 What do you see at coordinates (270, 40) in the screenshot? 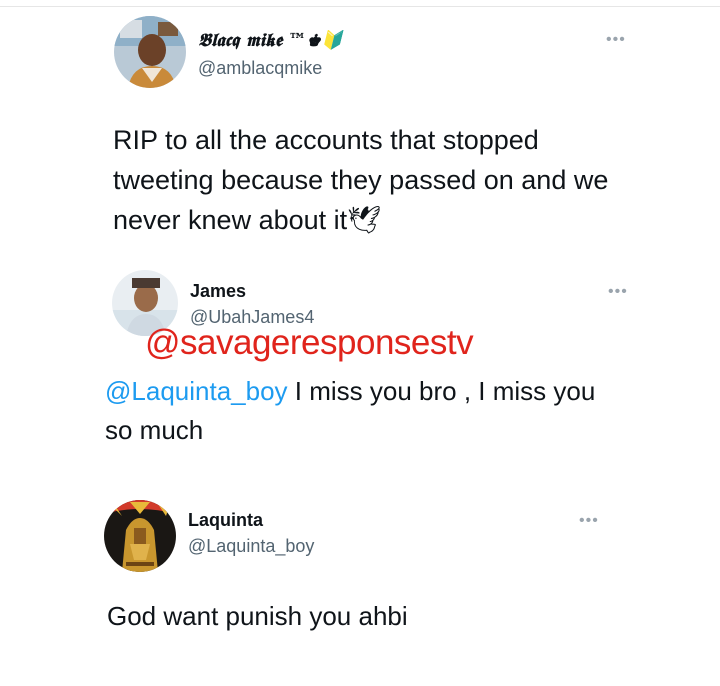
I see `display-name: 𝕭𝖑𝖆𝖈𝖖 𝖒𝖎𝖐𝖊 ™♚🔰` at bounding box center [270, 40].